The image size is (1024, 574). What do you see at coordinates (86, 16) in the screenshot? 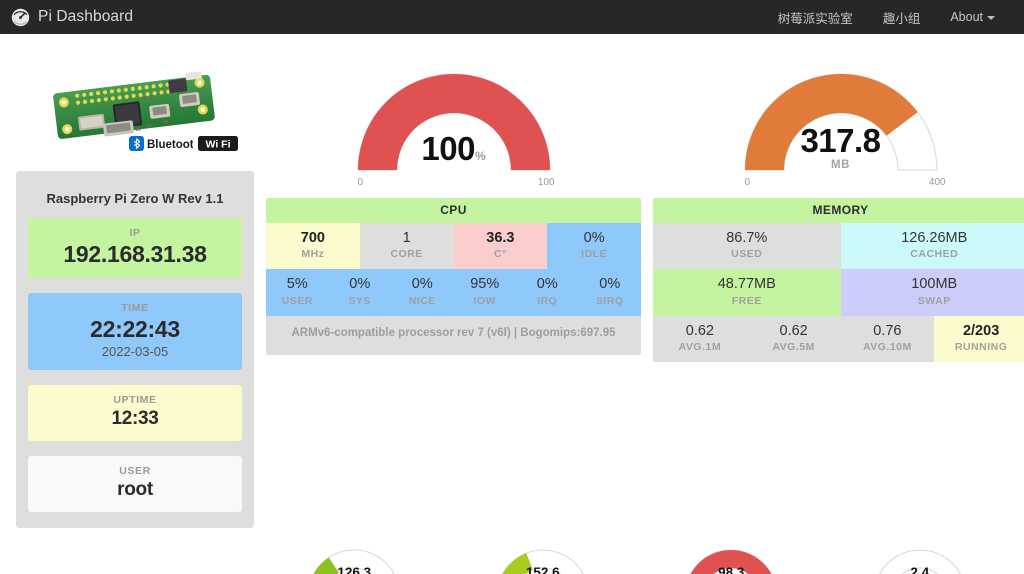
I see `brand-title: Pi Dashboard` at bounding box center [86, 16].